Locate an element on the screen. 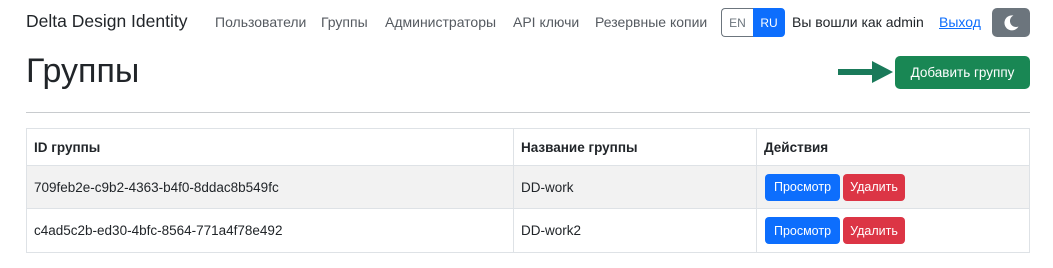  group-name-cell: DD-work2 is located at coordinates (635, 230).